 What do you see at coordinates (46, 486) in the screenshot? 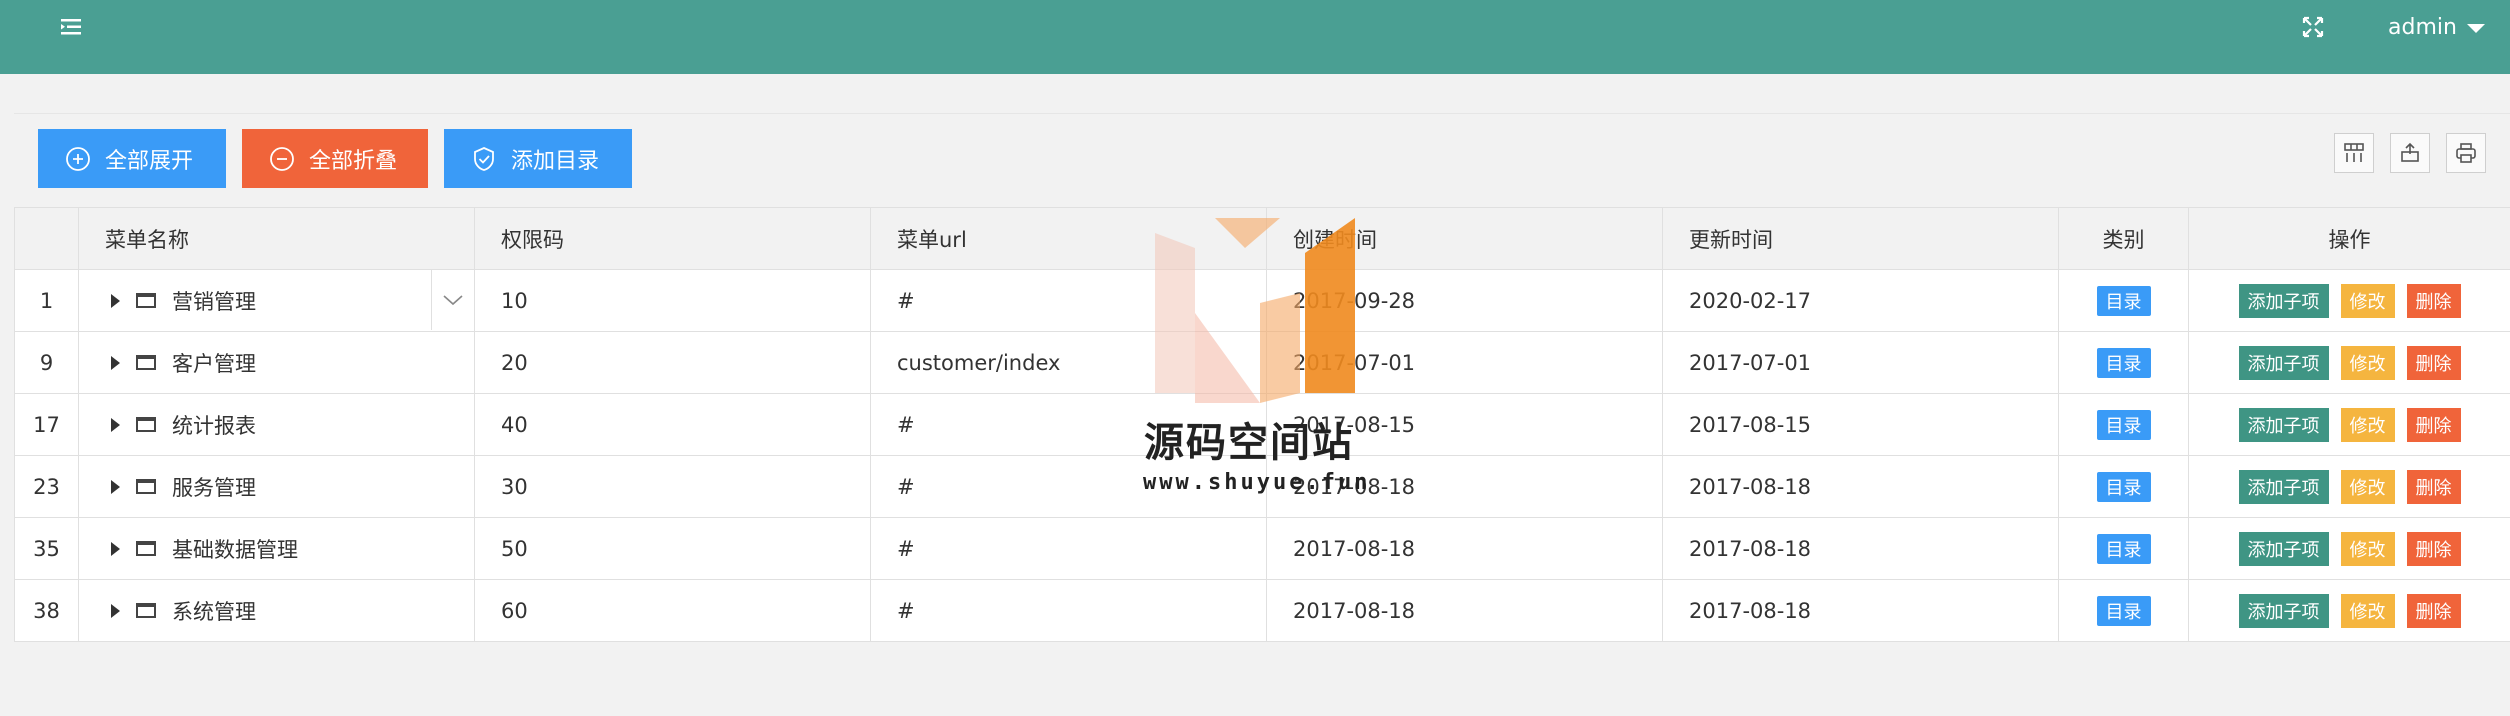
I see `row-id: 23` at bounding box center [46, 486].